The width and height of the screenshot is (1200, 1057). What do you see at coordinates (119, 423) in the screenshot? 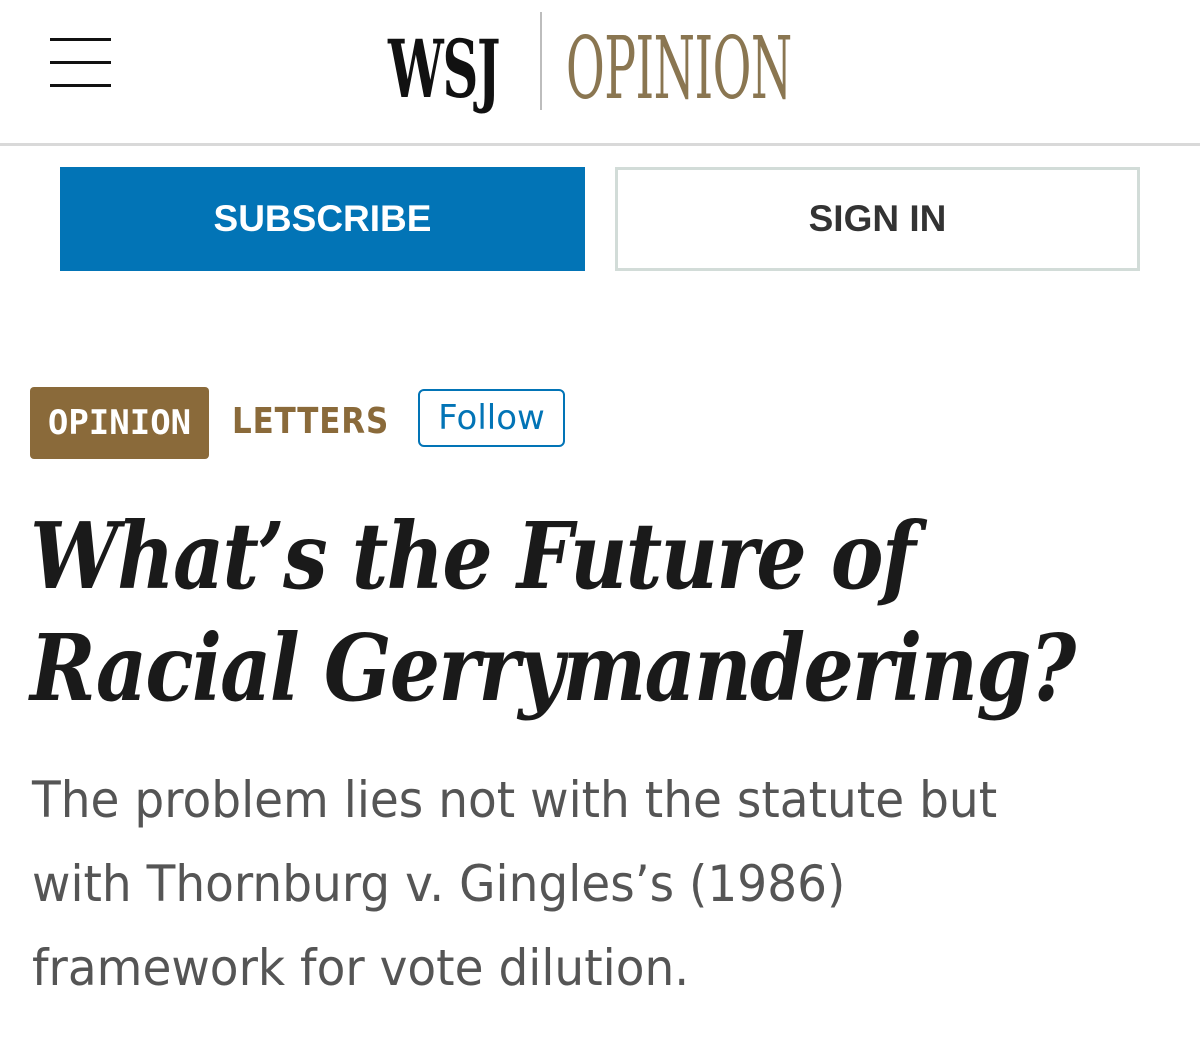
I see `opinion-section-badge: OPINION` at bounding box center [119, 423].